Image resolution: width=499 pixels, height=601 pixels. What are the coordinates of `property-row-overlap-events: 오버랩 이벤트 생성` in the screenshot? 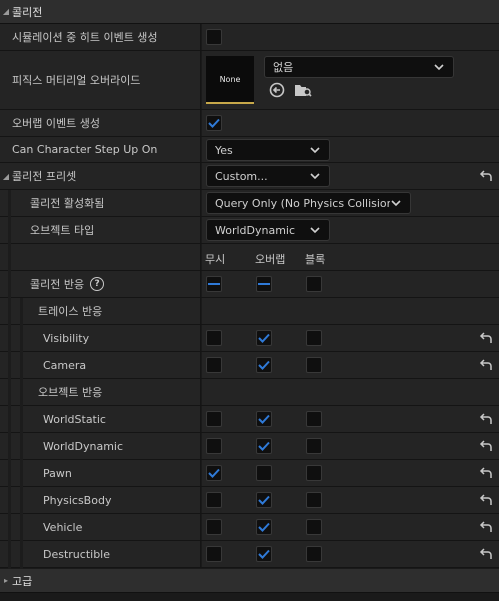 It's located at (249, 123).